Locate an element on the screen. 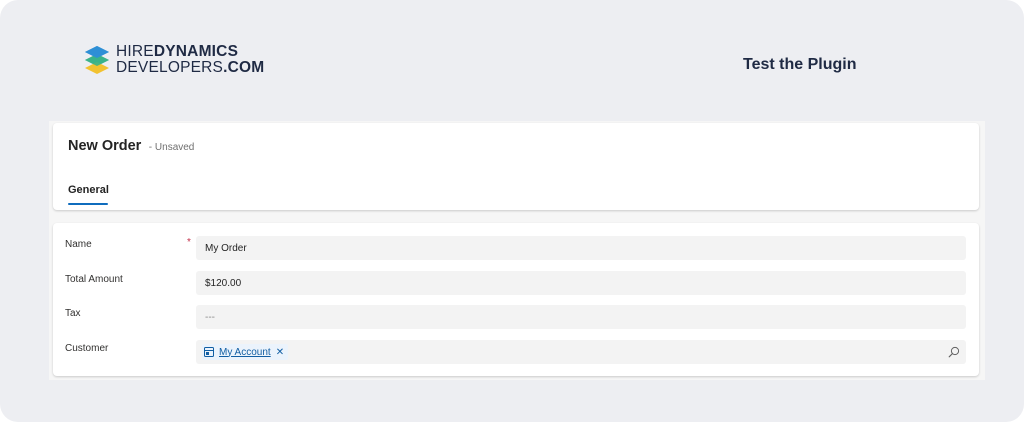 The width and height of the screenshot is (1024, 422). brand-com: .COM is located at coordinates (244, 67).